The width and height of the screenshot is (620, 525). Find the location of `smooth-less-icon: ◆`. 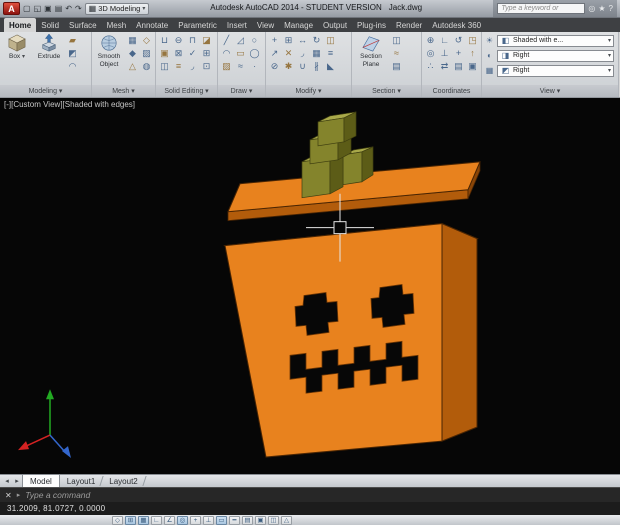

smooth-less-icon: ◆ is located at coordinates (132, 53).